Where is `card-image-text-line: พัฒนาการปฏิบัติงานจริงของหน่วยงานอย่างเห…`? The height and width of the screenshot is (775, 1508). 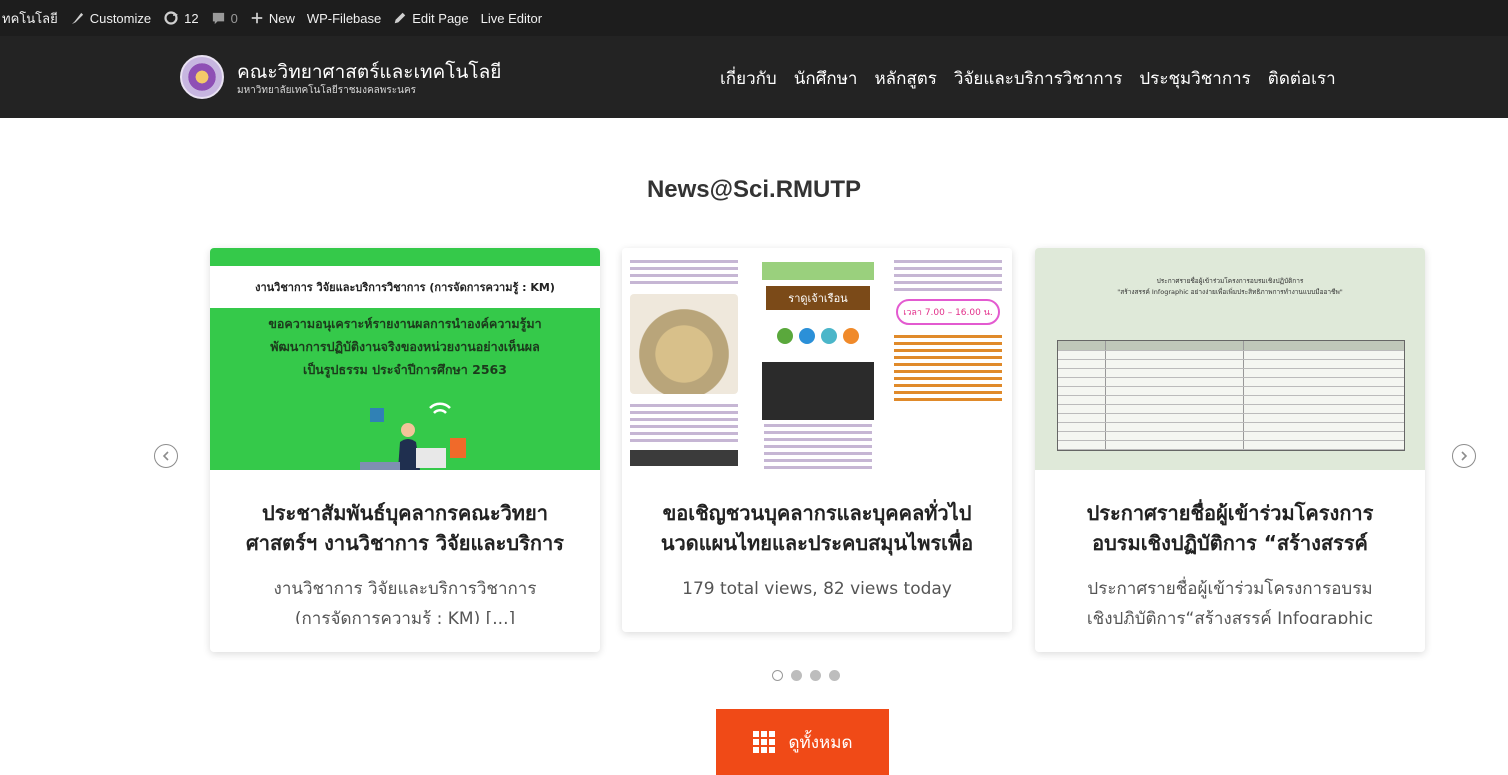 card-image-text-line: พัฒนาการปฏิบัติงานจริงของหน่วยงานอย่างเห… is located at coordinates (405, 346).